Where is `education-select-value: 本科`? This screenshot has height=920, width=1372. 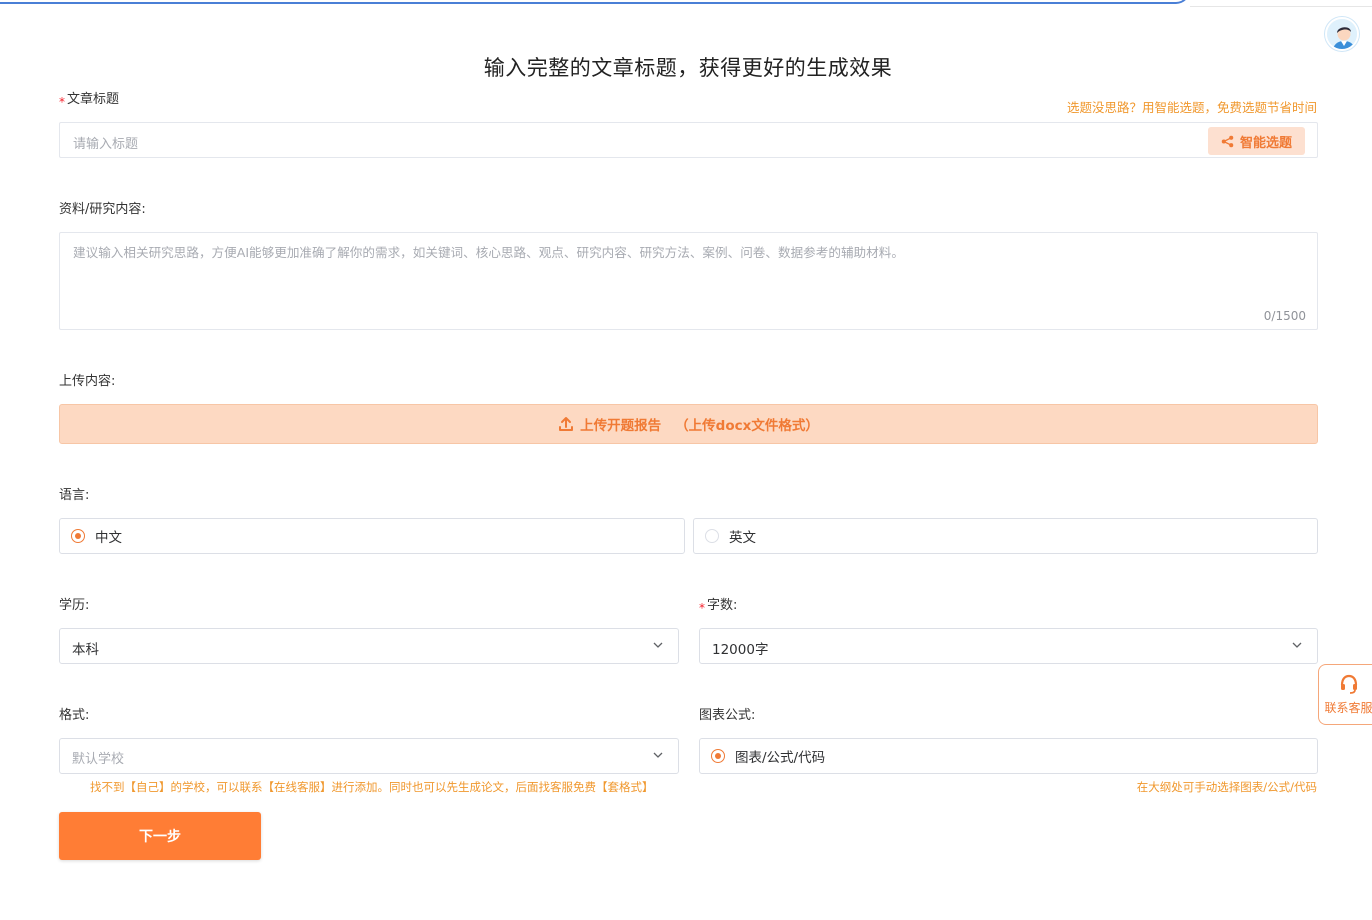
education-select-value: 本科 is located at coordinates (85, 650).